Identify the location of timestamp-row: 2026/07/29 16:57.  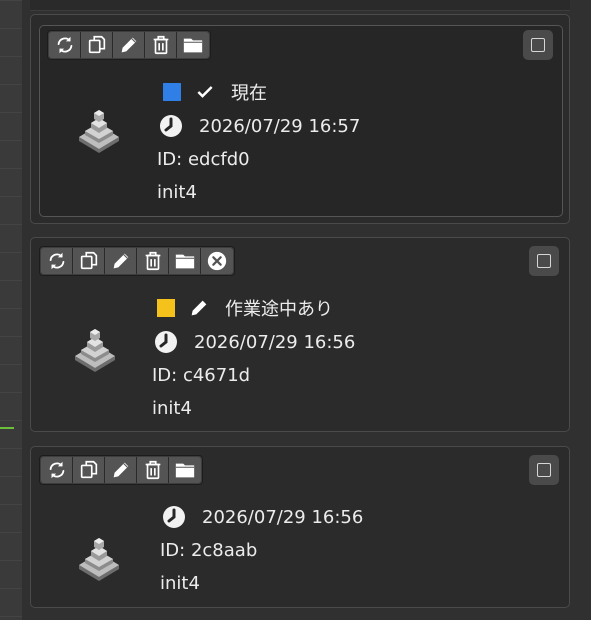
(259, 126).